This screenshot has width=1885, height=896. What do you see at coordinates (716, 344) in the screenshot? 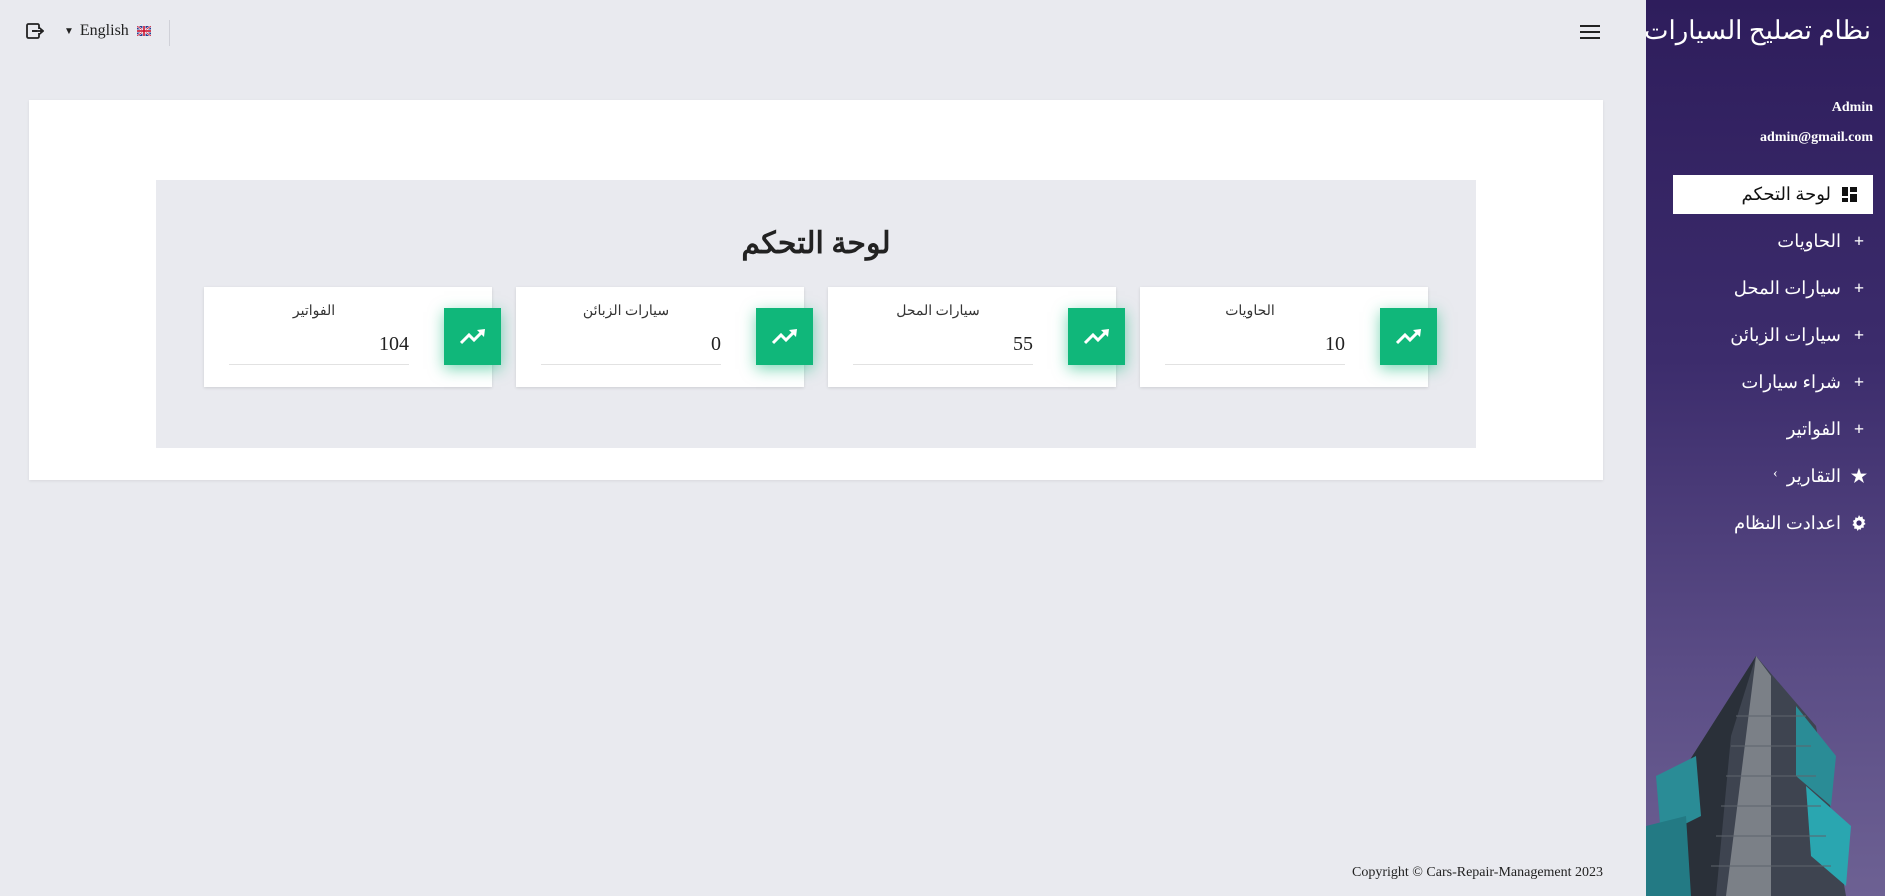
I see `stat-value: 0` at bounding box center [716, 344].